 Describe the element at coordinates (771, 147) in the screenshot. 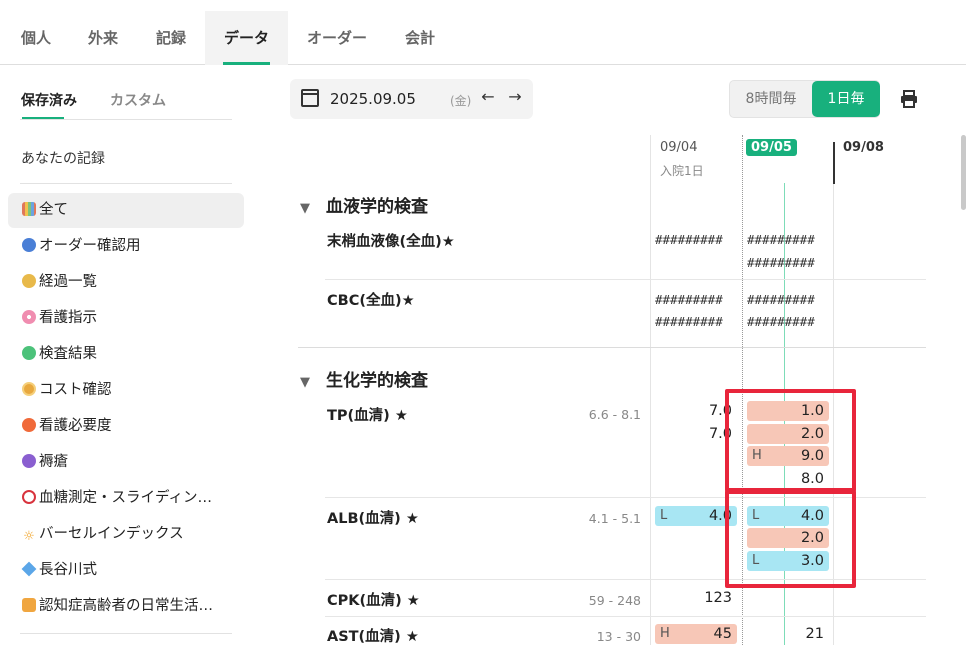

I see `column-date-0905-badge: 09/05` at that location.